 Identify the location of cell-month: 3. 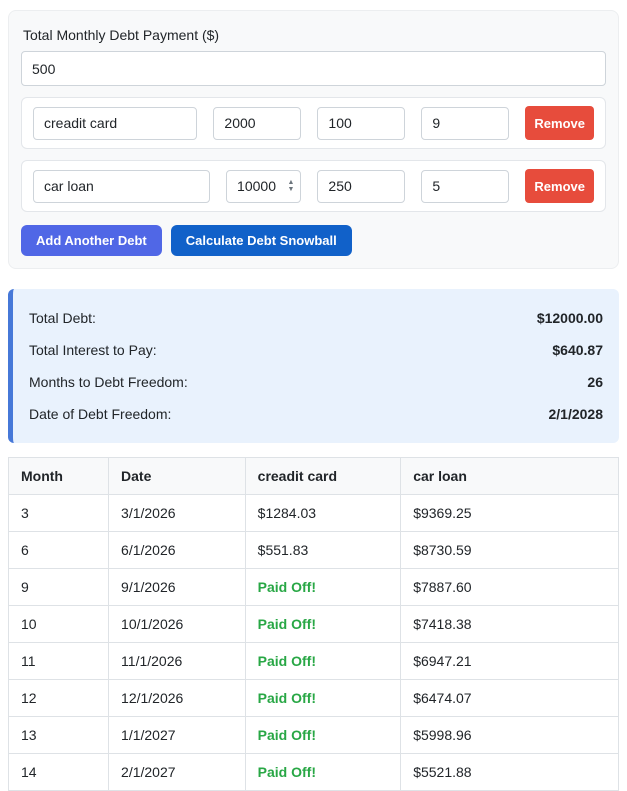
(58, 513).